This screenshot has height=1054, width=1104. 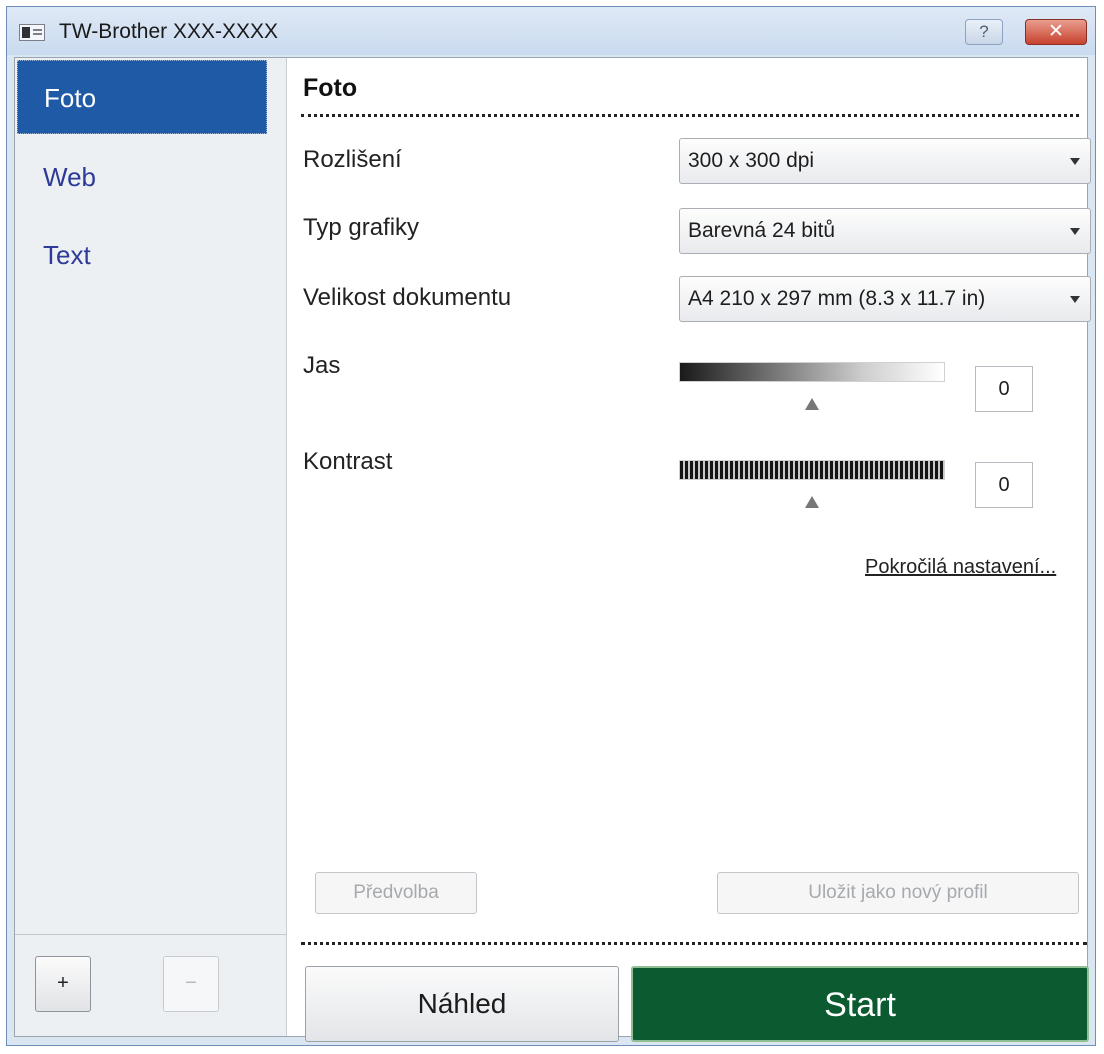 What do you see at coordinates (885, 231) in the screenshot?
I see `color-type-dropdown: Barevná 24 bitů` at bounding box center [885, 231].